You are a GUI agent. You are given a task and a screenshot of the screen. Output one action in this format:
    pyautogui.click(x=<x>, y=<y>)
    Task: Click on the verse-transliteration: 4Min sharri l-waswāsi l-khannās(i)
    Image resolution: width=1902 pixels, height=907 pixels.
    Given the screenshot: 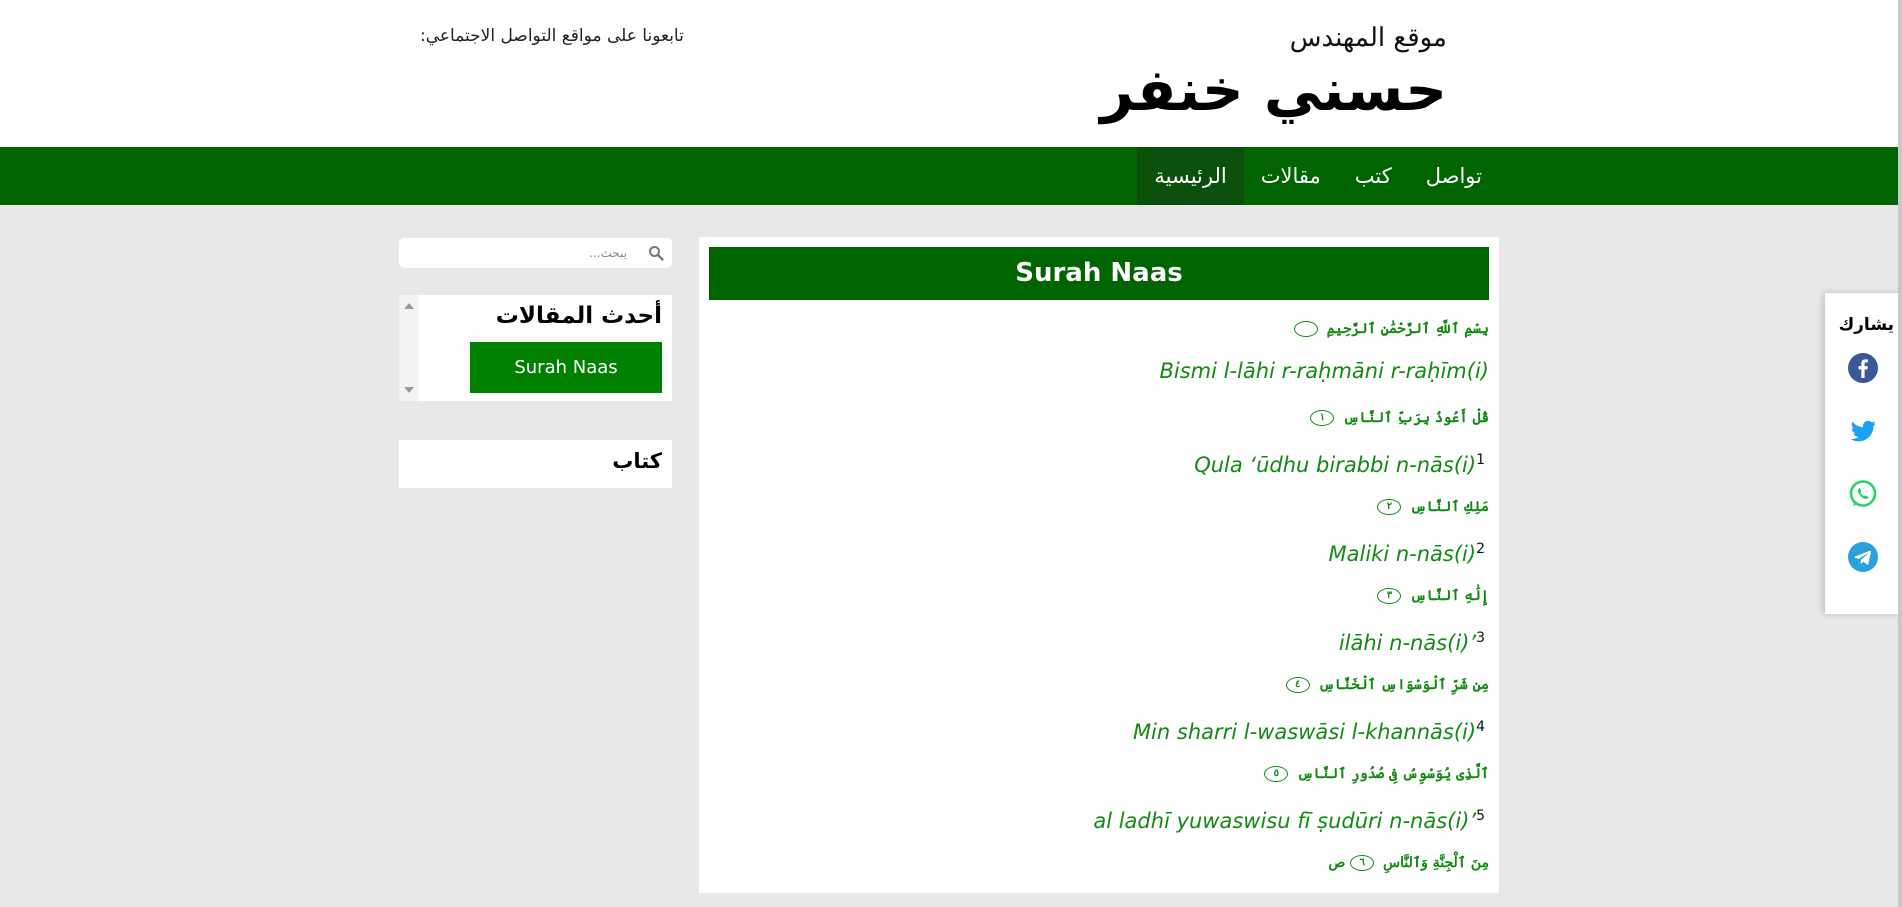 What is the action you would take?
    pyautogui.click(x=1099, y=729)
    